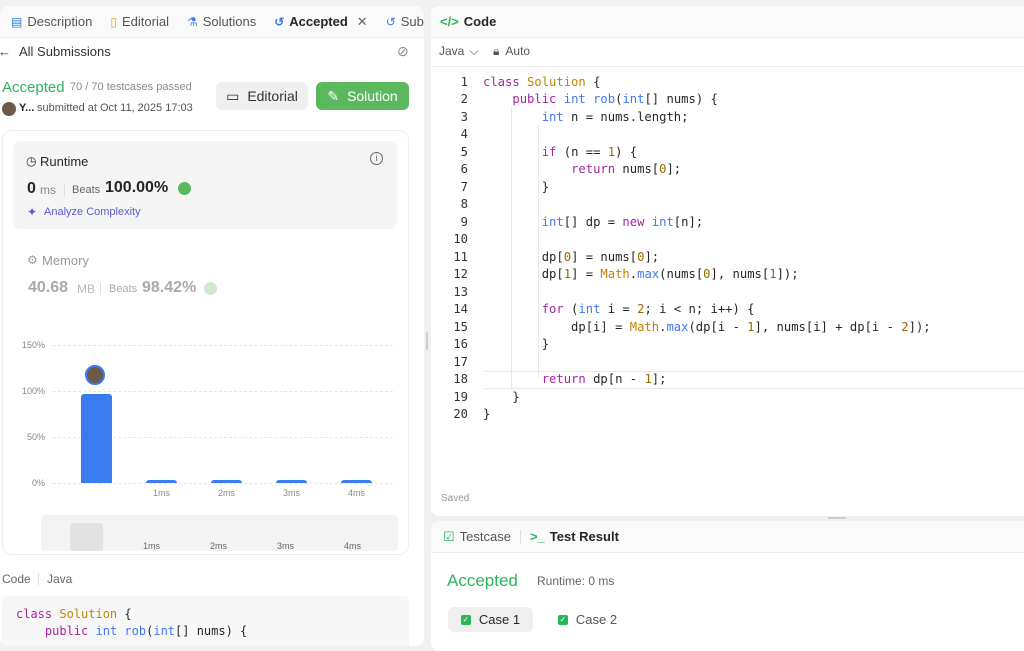 This screenshot has height=651, width=1024. I want to click on runtime-unit: ms, so click(48, 190).